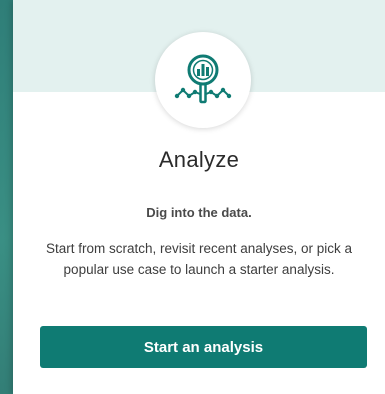 This screenshot has width=385, height=394. What do you see at coordinates (203, 347) in the screenshot?
I see `start-analysis-button: Start an analysis` at bounding box center [203, 347].